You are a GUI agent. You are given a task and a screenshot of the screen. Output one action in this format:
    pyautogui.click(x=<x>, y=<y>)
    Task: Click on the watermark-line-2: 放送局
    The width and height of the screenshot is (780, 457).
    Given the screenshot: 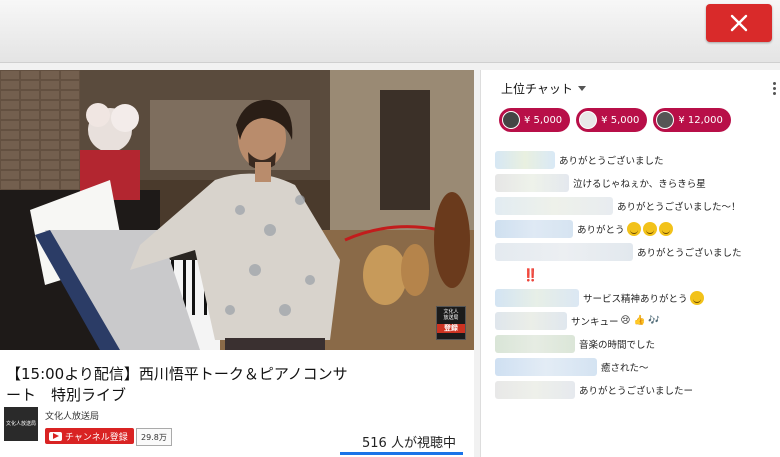 What is the action you would take?
    pyautogui.click(x=451, y=318)
    